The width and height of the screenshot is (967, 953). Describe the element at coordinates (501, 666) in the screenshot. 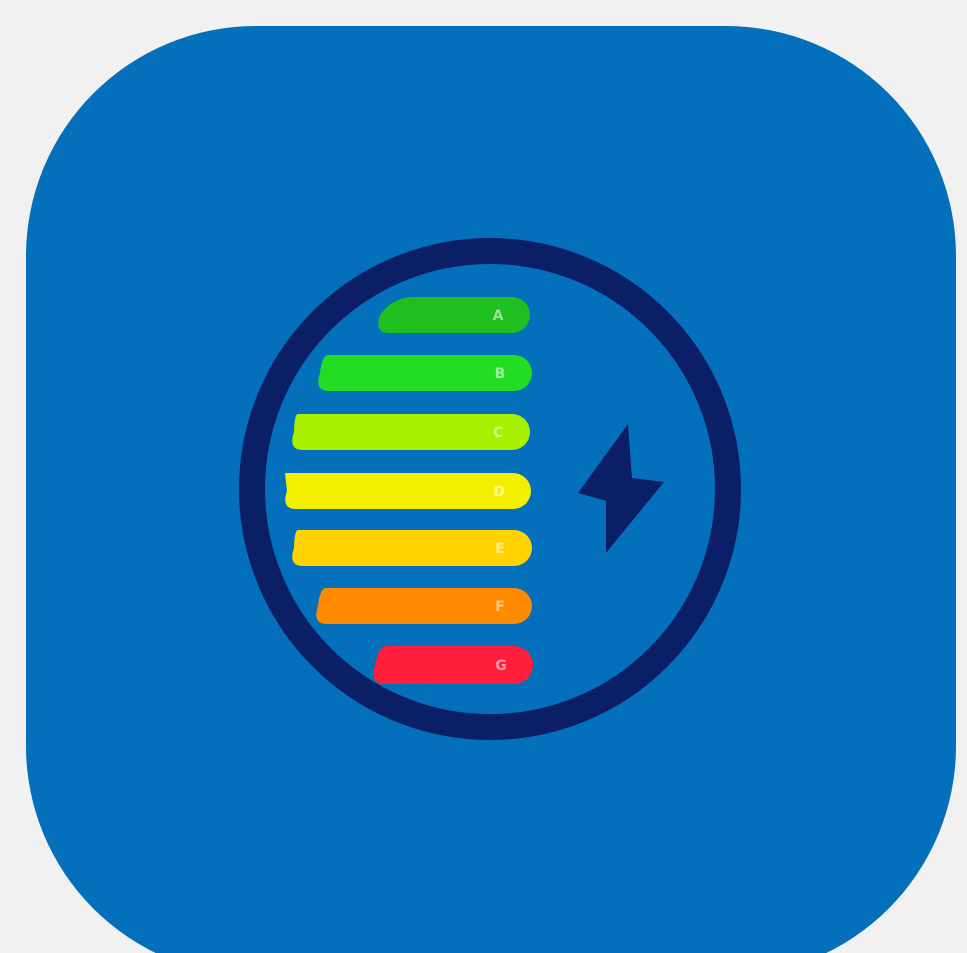

I see `rating-bar-grade-label: G` at that location.